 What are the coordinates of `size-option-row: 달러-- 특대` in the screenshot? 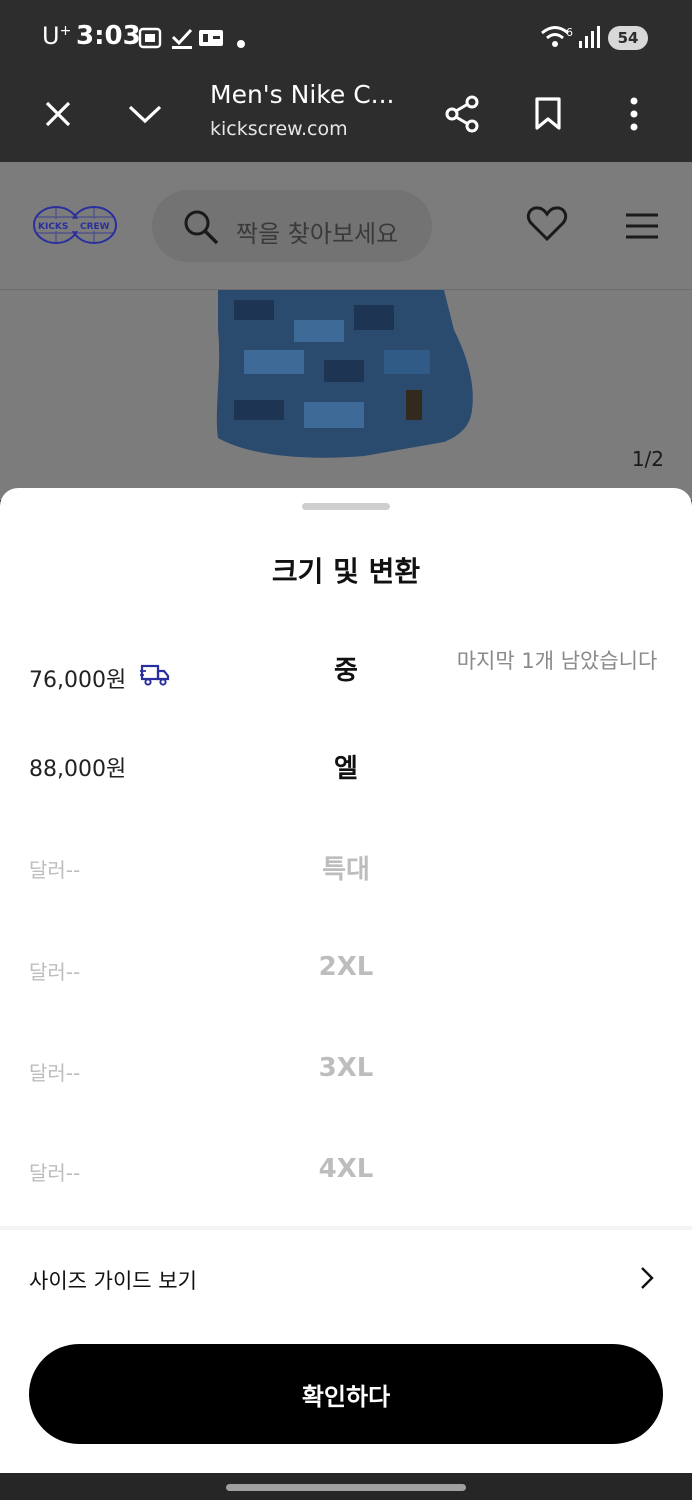 It's located at (346, 882).